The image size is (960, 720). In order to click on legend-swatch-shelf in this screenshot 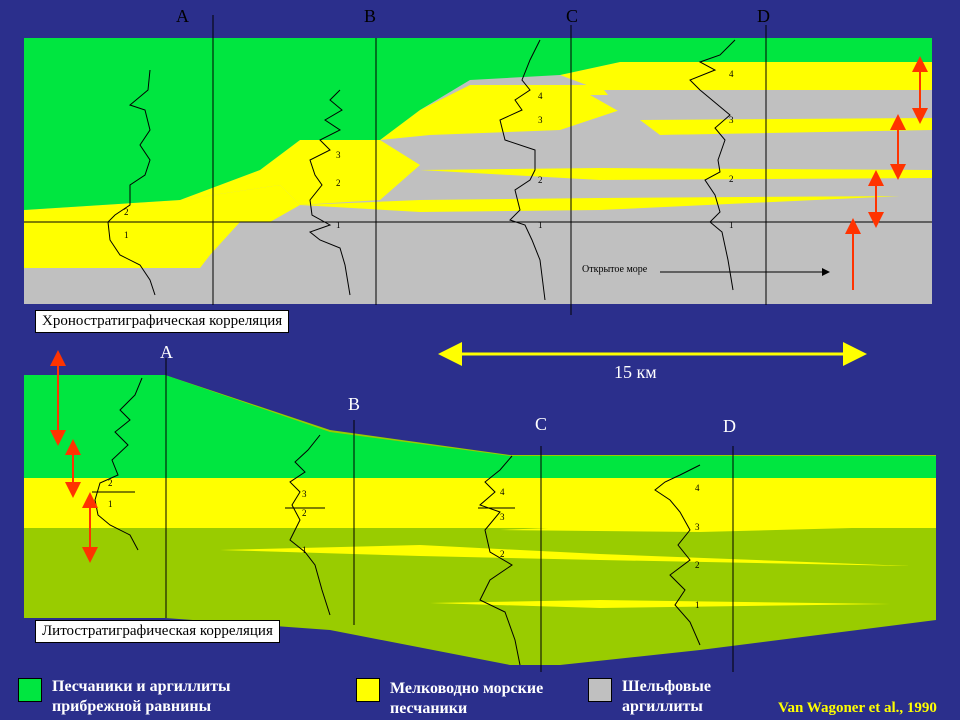, I will do `click(600, 690)`.